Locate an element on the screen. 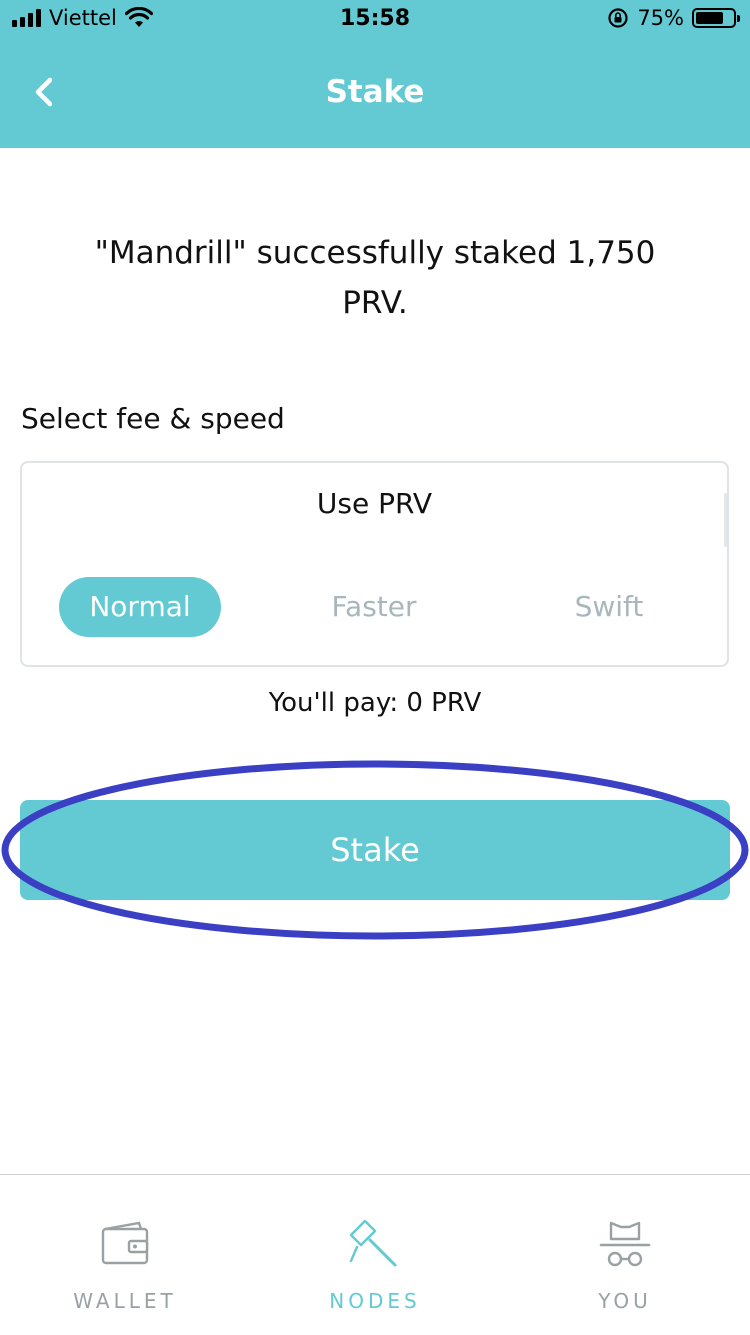 The image size is (750, 1335). page-title: Stake is located at coordinates (375, 92).